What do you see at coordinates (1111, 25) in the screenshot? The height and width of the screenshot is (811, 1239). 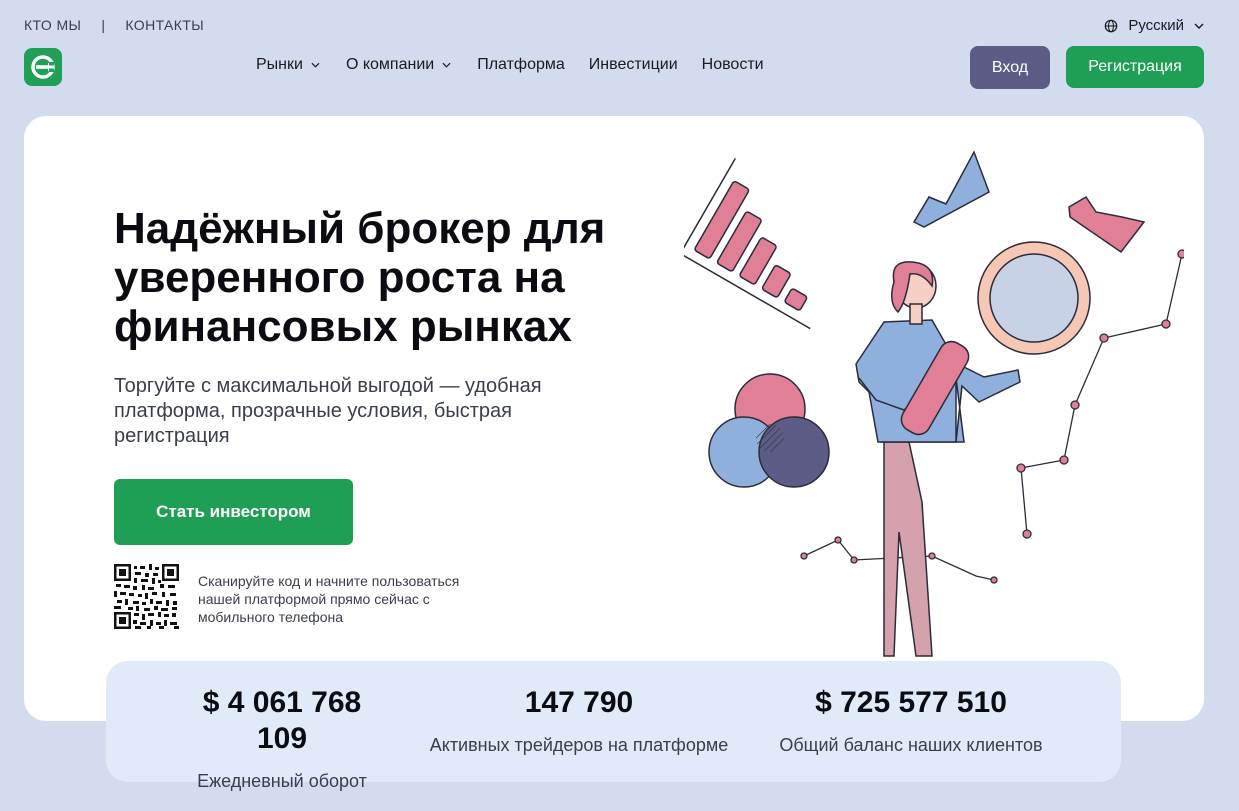 I see `globe-icon` at bounding box center [1111, 25].